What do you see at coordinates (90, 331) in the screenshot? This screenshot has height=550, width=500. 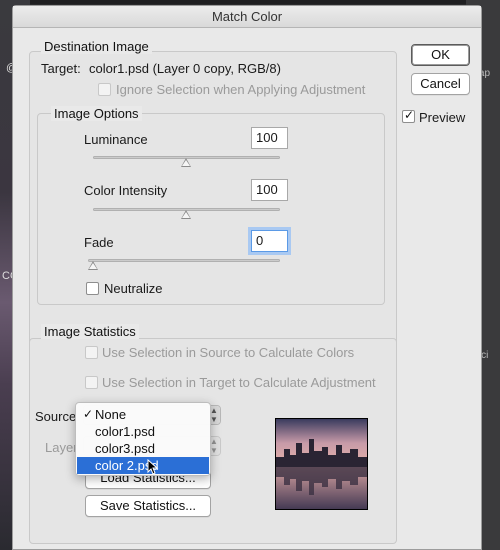 I see `image-statistics-legend: Image Statistics` at bounding box center [90, 331].